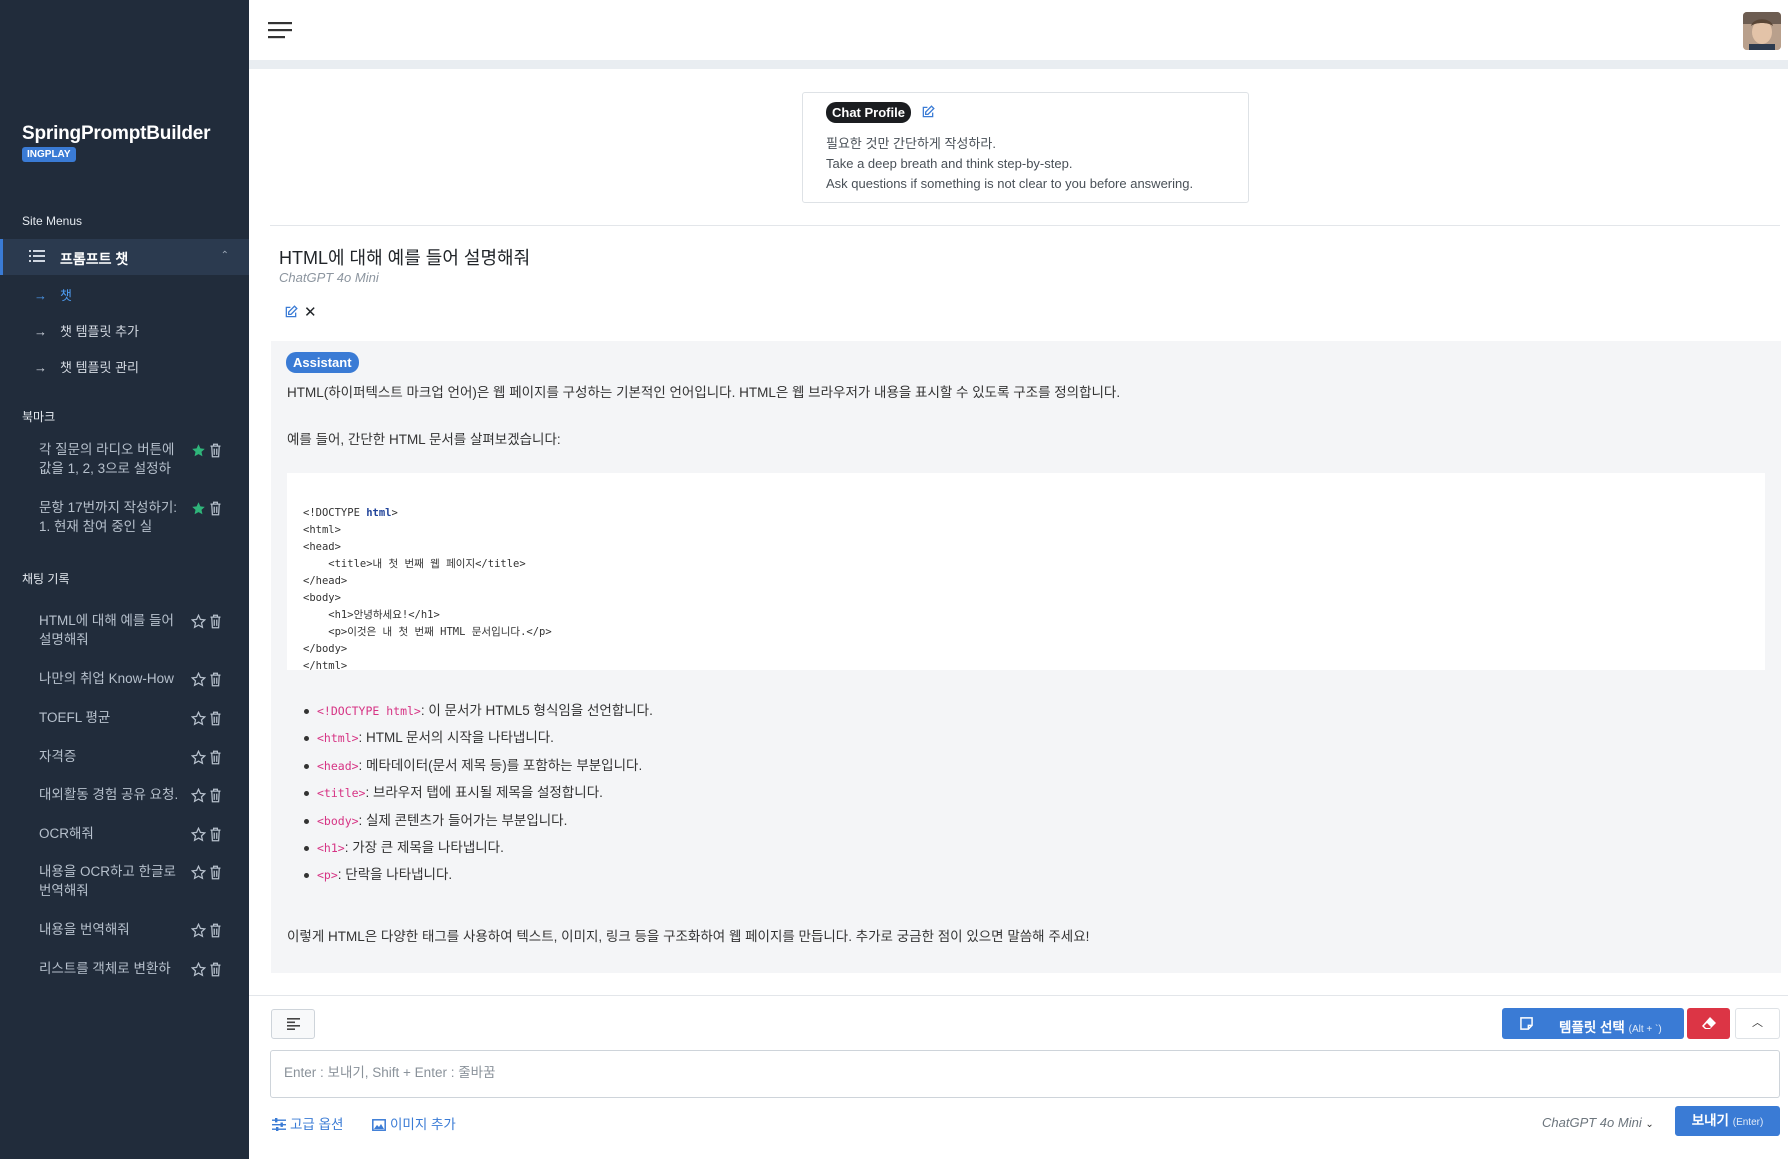  Describe the element at coordinates (1649, 1124) in the screenshot. I see `chevron-down-icon: ⌄` at that location.